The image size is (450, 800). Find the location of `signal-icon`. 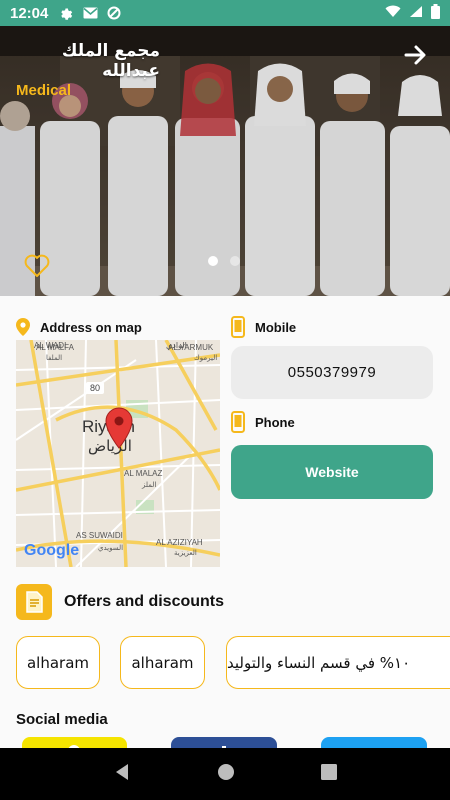

signal-icon is located at coordinates (416, 13).